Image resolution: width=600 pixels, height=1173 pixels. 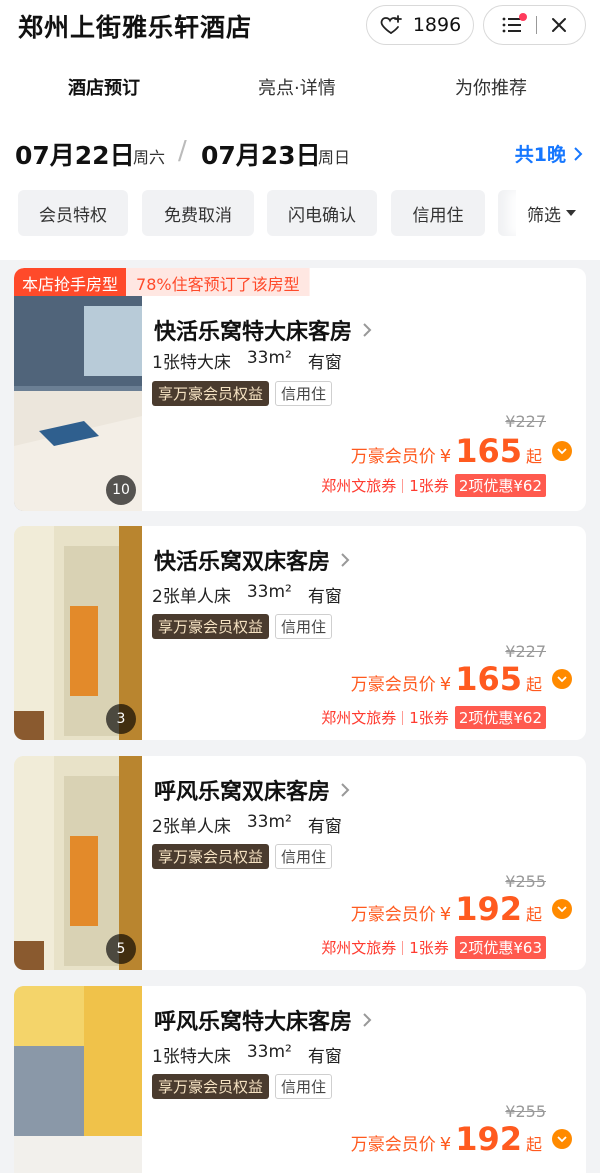 I want to click on filter-chips: 会员特权 免费取消 闪电确认 信用住 筛选, so click(x=309, y=213).